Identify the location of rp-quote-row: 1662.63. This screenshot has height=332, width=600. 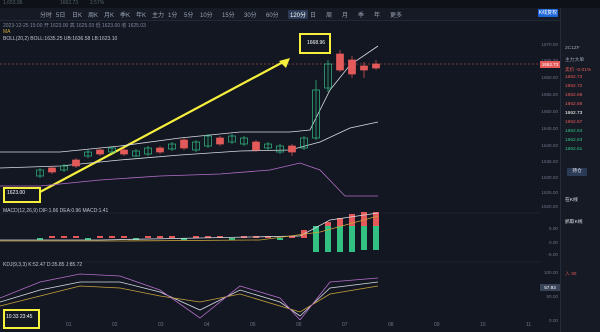
(574, 140).